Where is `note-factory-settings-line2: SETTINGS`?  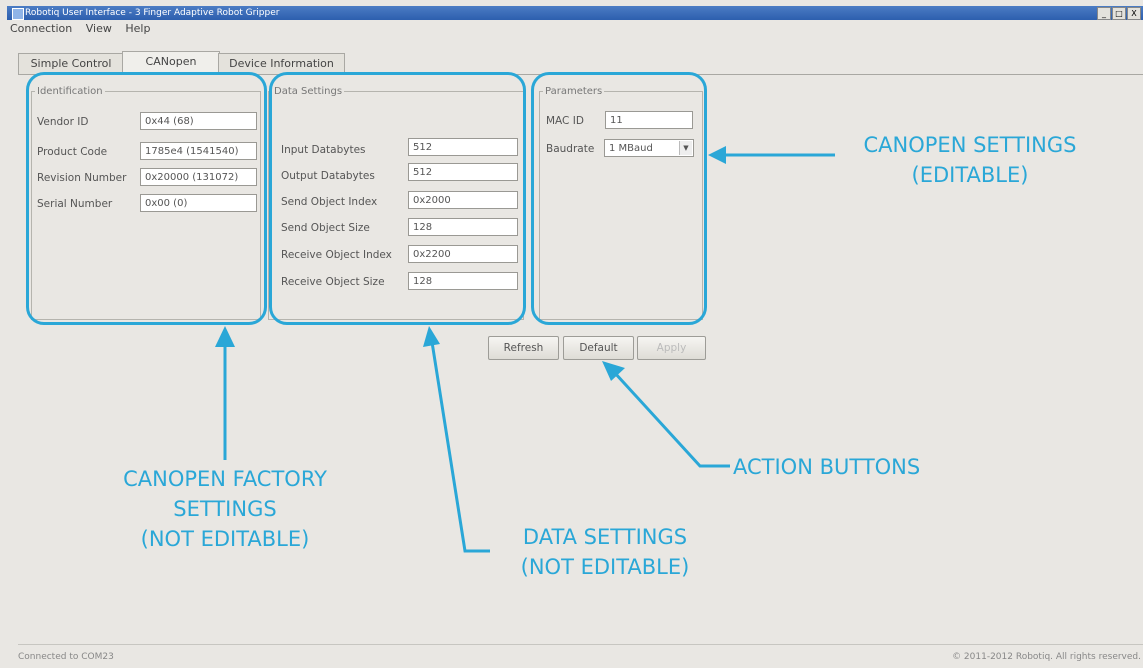 note-factory-settings-line2: SETTINGS is located at coordinates (225, 509).